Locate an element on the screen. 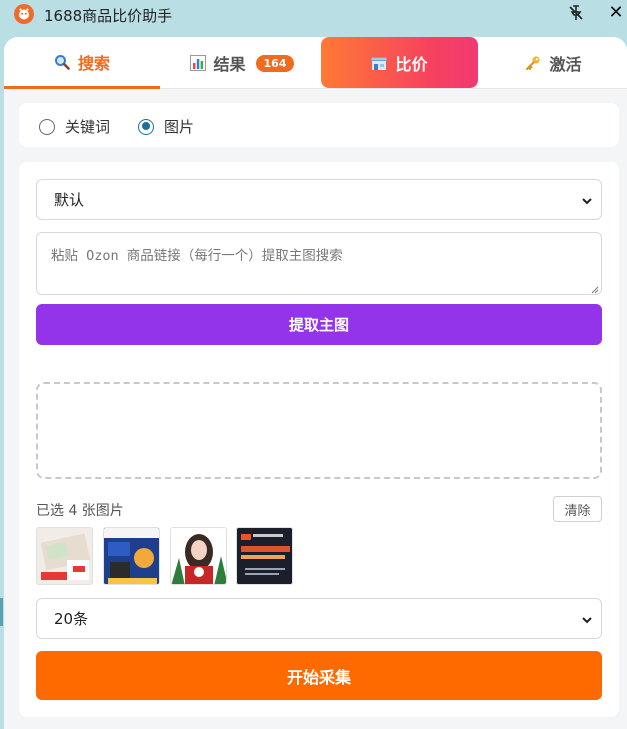 The height and width of the screenshot is (729, 627). radio-keyword: 关键词 is located at coordinates (74, 126).